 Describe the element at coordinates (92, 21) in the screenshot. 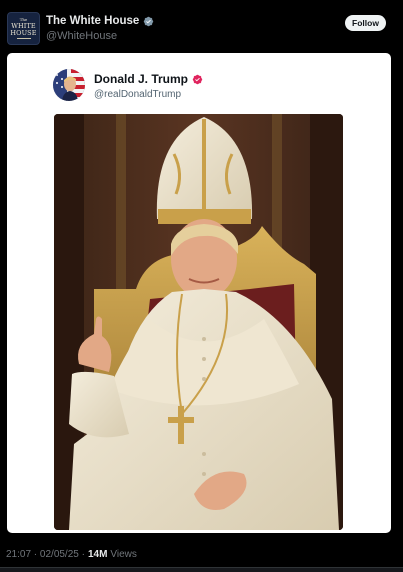

I see `author-display-name: The White House` at that location.